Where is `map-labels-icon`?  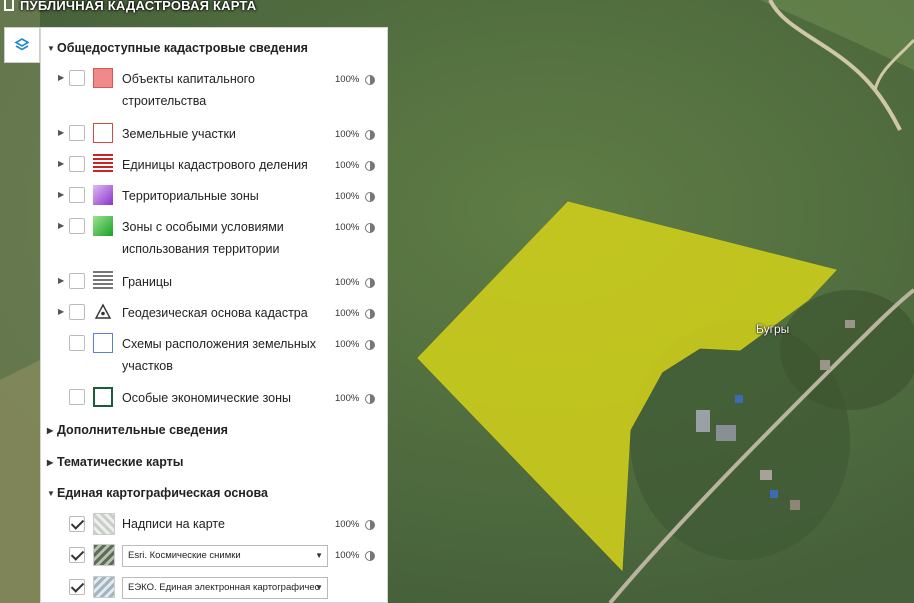
map-labels-icon is located at coordinates (104, 524).